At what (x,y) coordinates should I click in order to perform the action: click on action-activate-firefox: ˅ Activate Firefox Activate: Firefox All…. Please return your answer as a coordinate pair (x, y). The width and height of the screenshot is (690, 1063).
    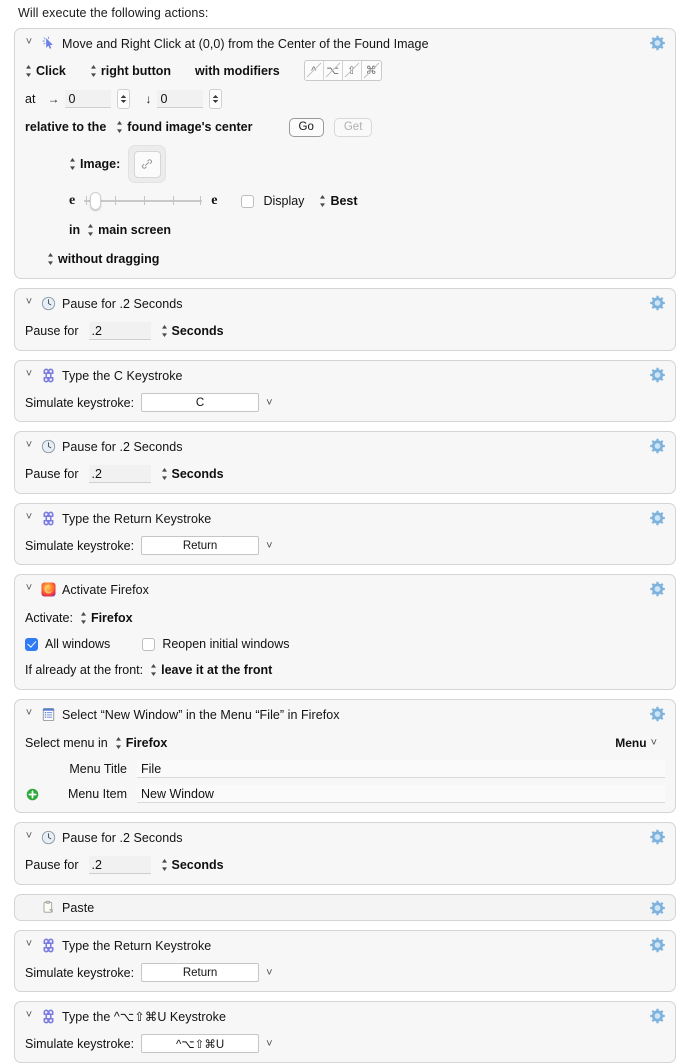
    Looking at the image, I should click on (345, 632).